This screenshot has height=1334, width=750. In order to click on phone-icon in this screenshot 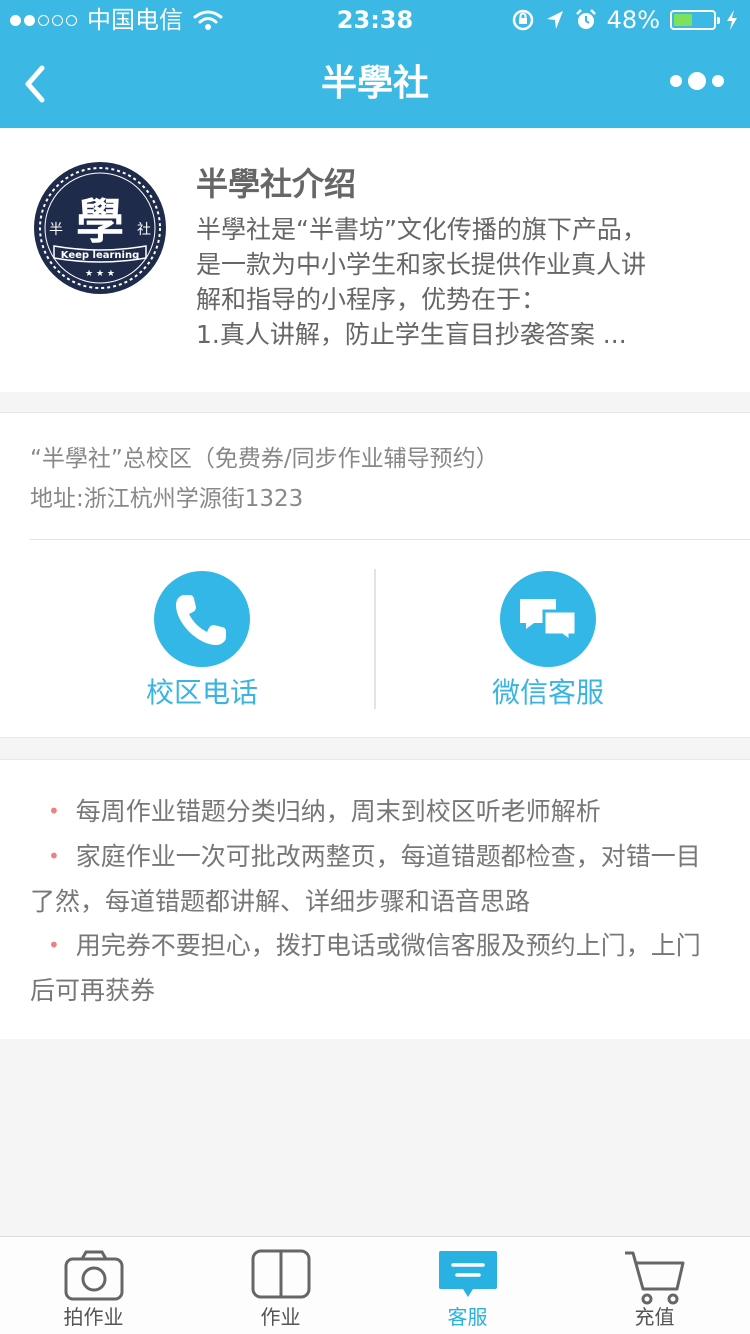, I will do `click(201, 620)`.